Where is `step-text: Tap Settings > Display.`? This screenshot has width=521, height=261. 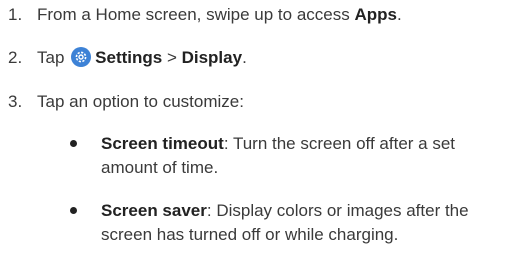
step-text: Tap Settings > Display. is located at coordinates (142, 57).